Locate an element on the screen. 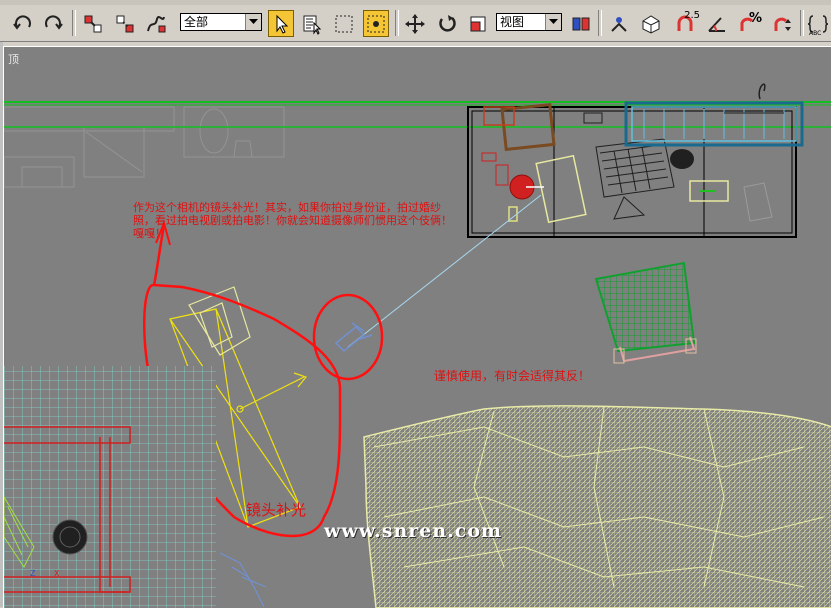  selection-filter-value: 全部 is located at coordinates (196, 22).